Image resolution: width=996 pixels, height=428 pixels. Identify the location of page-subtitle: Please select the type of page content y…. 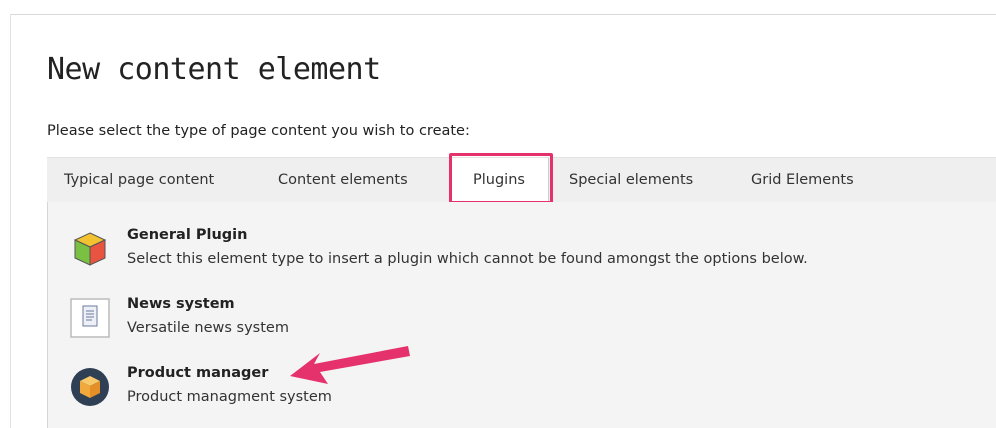
(258, 131).